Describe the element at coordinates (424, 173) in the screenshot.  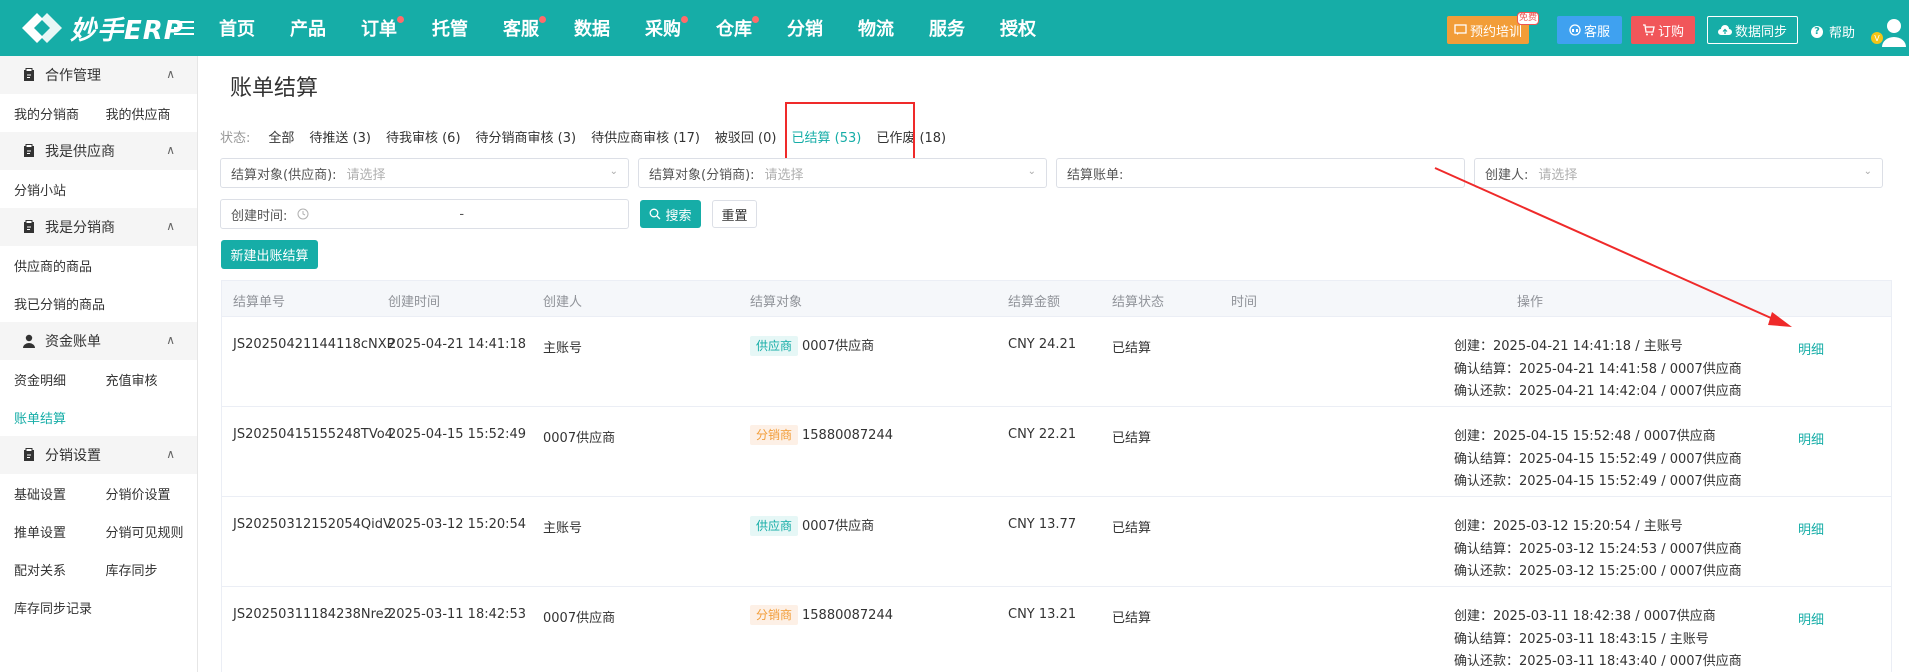
I see `supplier-target-select: 结算对象(供应商): 请选择 ⌄` at that location.